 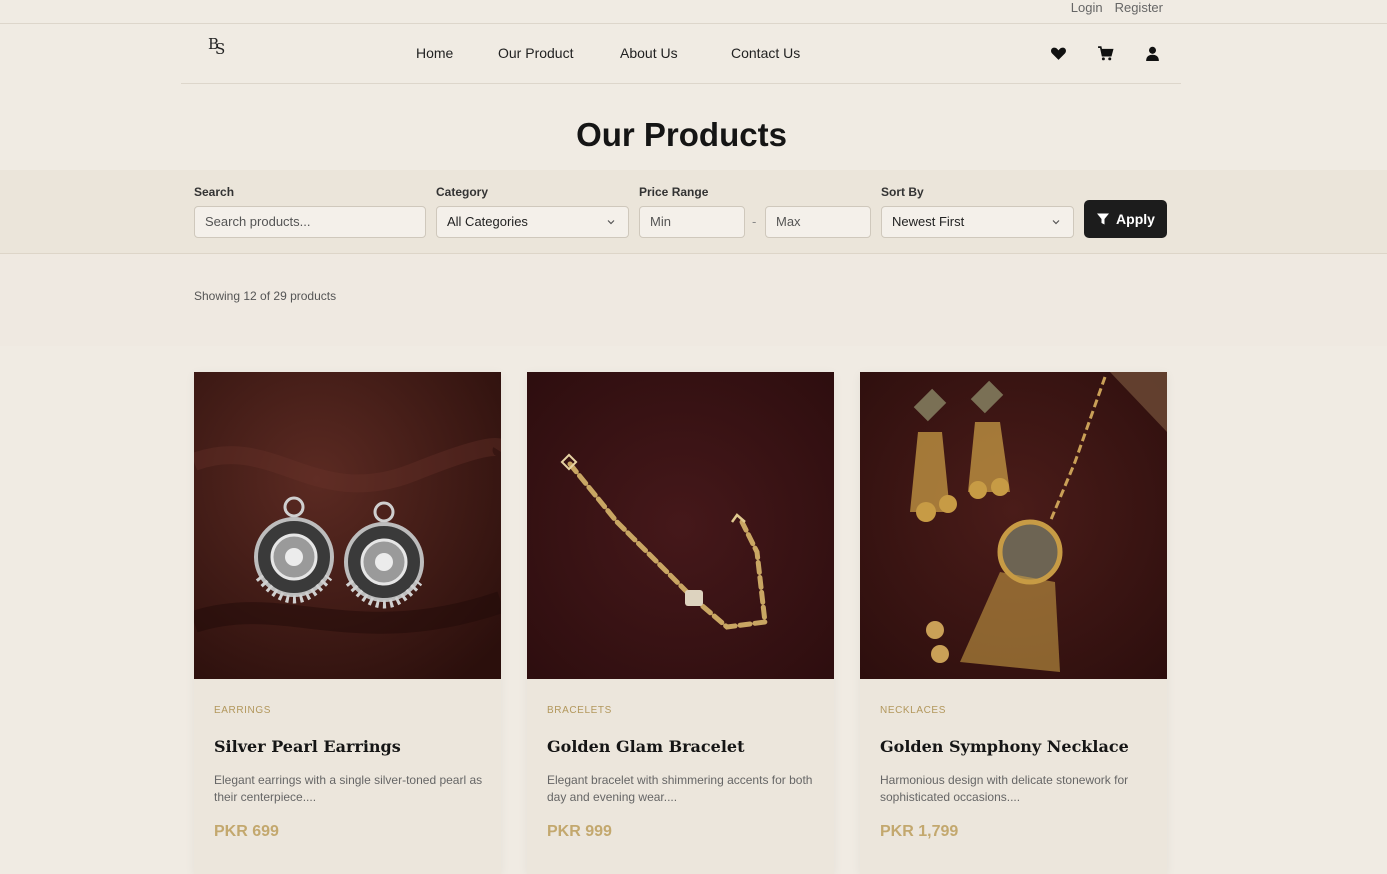 What do you see at coordinates (1087, 8) in the screenshot?
I see `login-link: Login` at bounding box center [1087, 8].